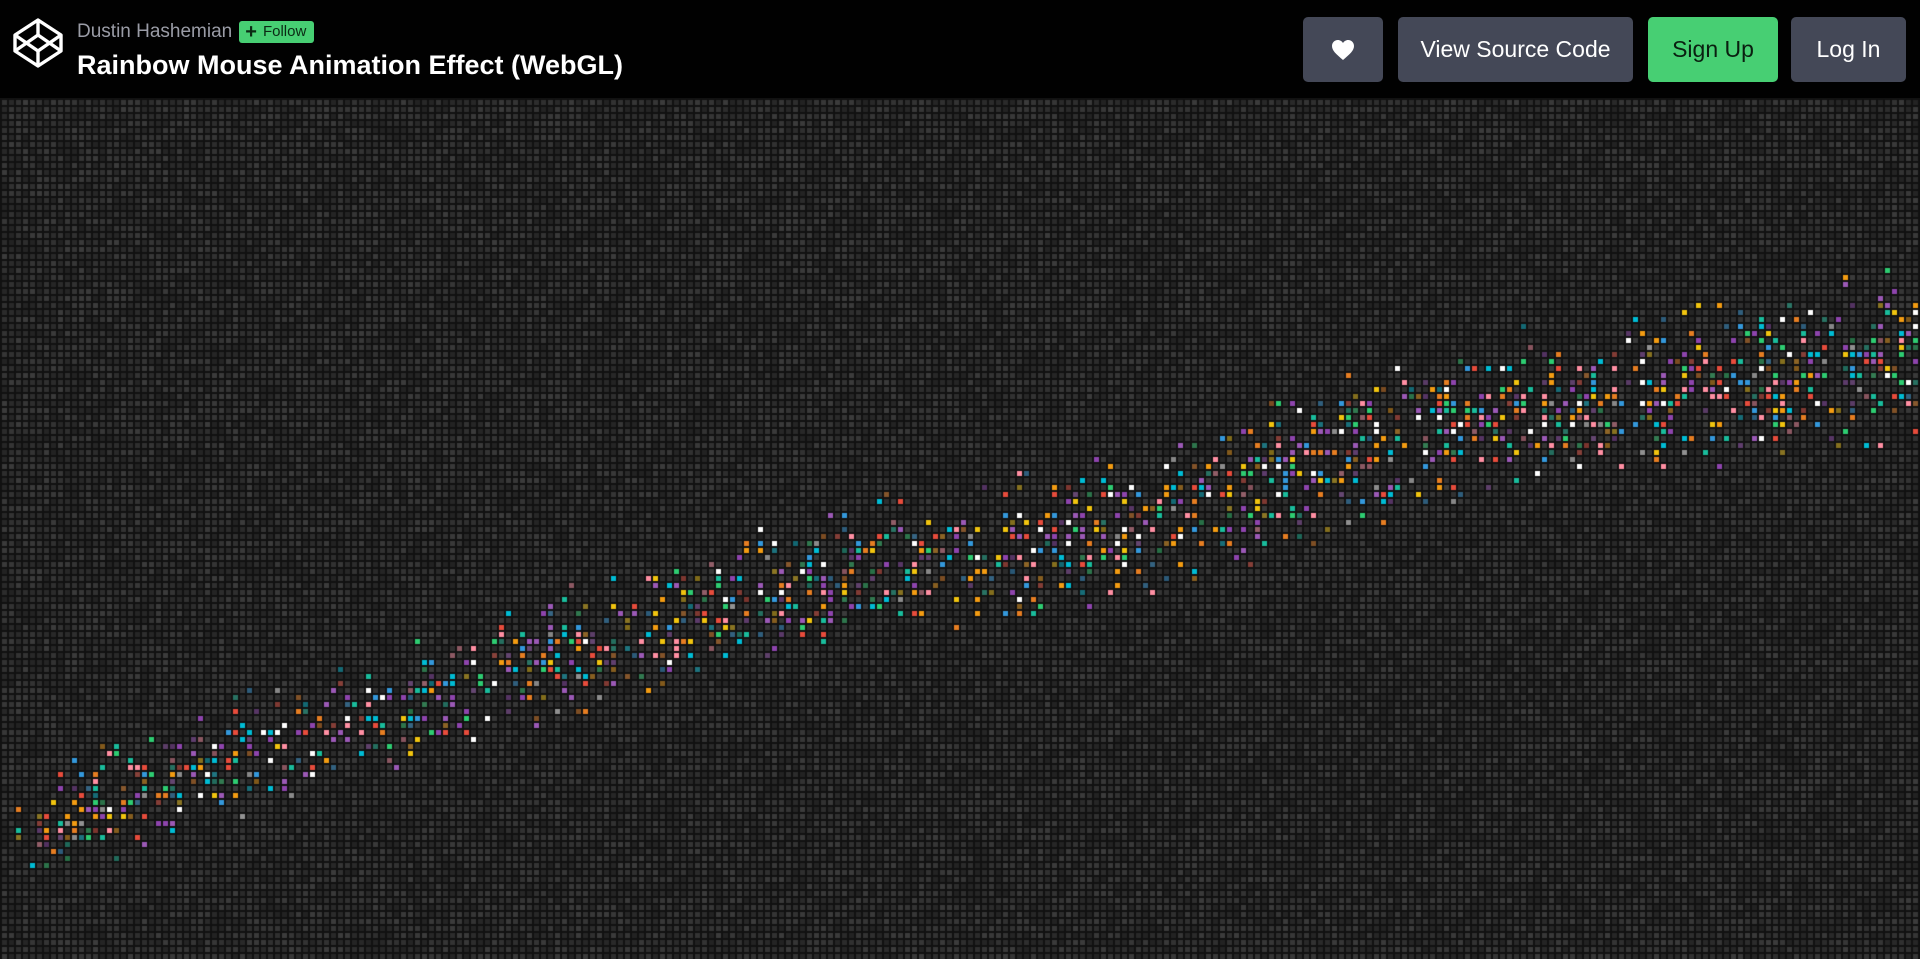 This screenshot has width=1920, height=959. I want to click on codepen-logo-icon, so click(38, 43).